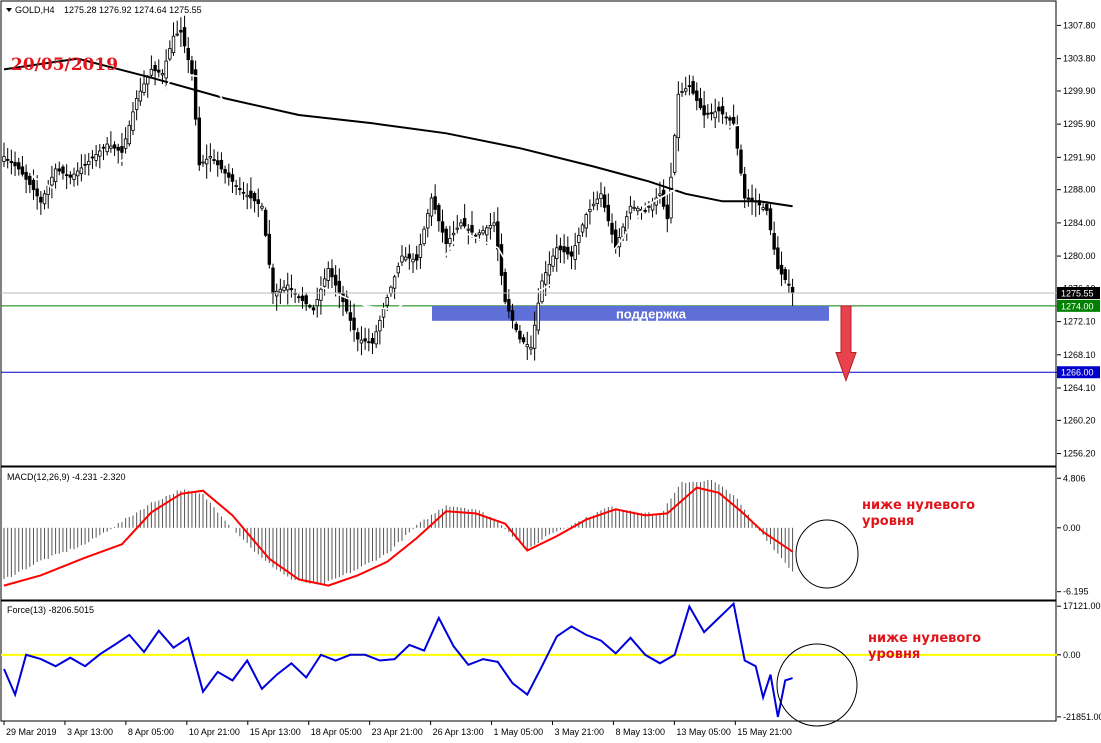 The width and height of the screenshot is (1101, 743). Describe the element at coordinates (1079, 420) in the screenshot. I see `price-tick-label: 1260.20` at that location.